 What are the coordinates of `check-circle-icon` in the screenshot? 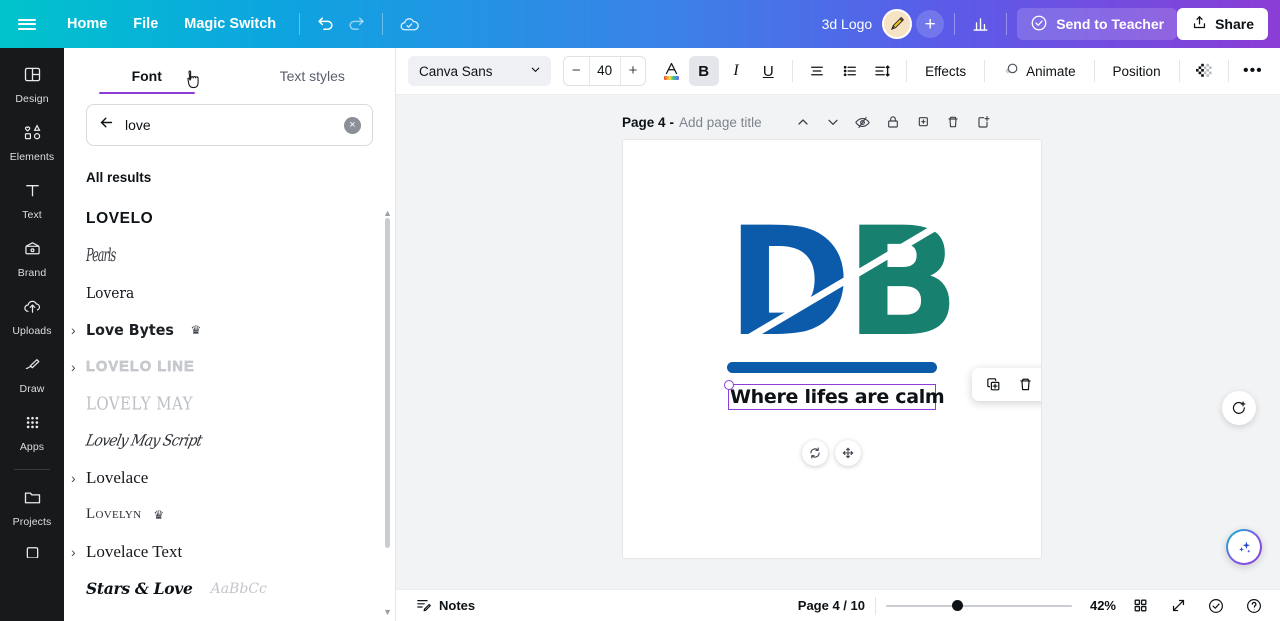 It's located at (1216, 606).